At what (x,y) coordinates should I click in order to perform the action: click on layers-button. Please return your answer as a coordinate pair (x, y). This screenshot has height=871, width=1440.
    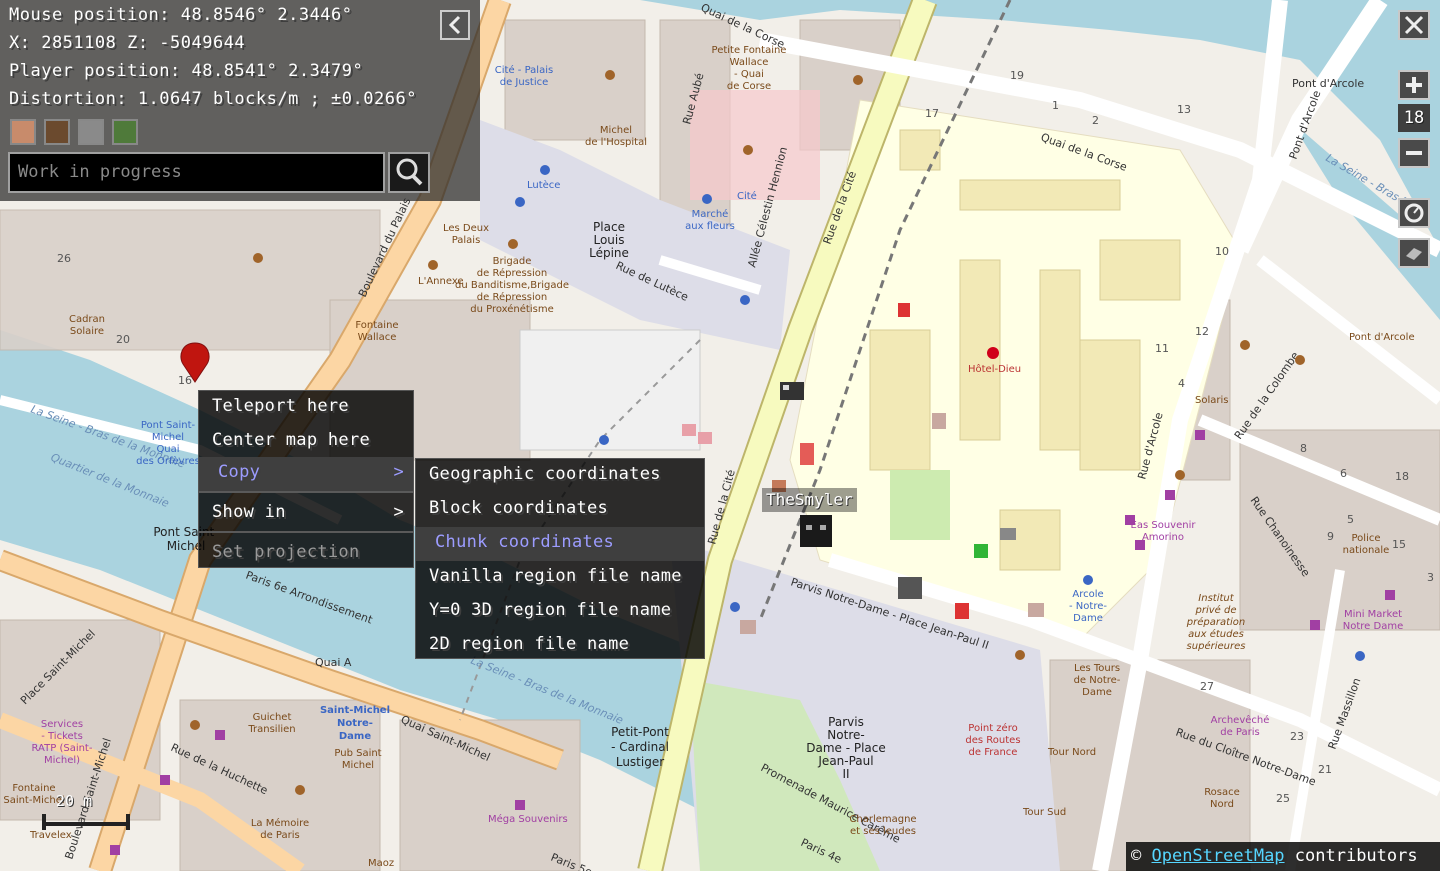
    Looking at the image, I should click on (1414, 253).